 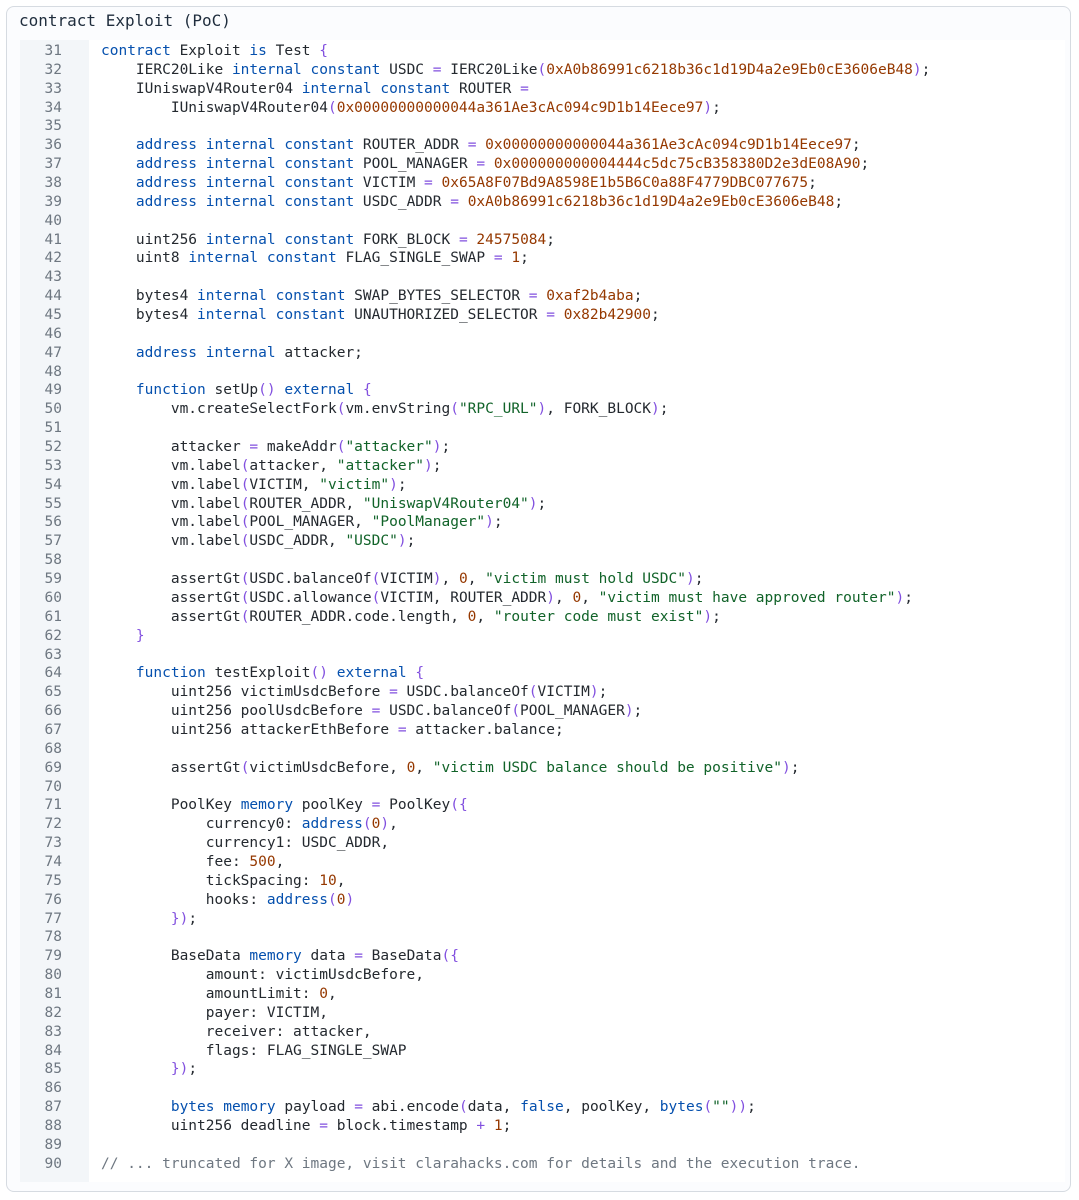 What do you see at coordinates (542, 51) in the screenshot?
I see `code-line: 31 contract Exploit is Test {` at bounding box center [542, 51].